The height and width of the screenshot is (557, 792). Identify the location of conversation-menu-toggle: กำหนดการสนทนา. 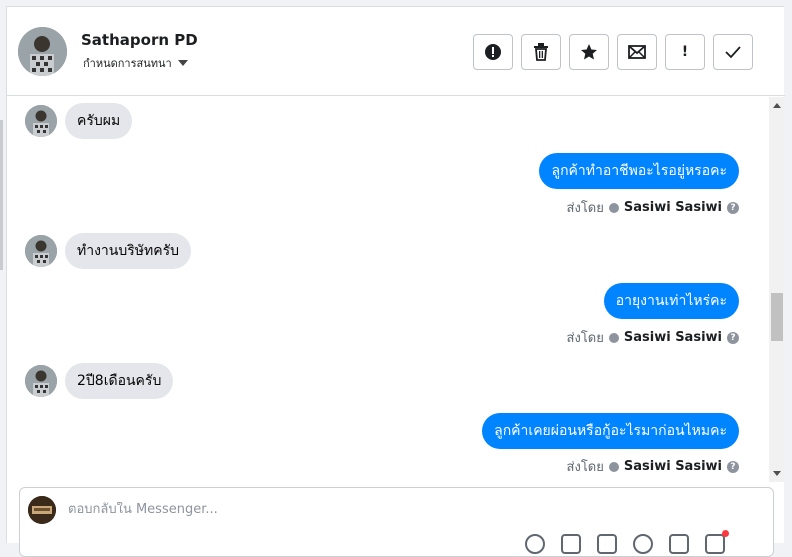
(135, 63).